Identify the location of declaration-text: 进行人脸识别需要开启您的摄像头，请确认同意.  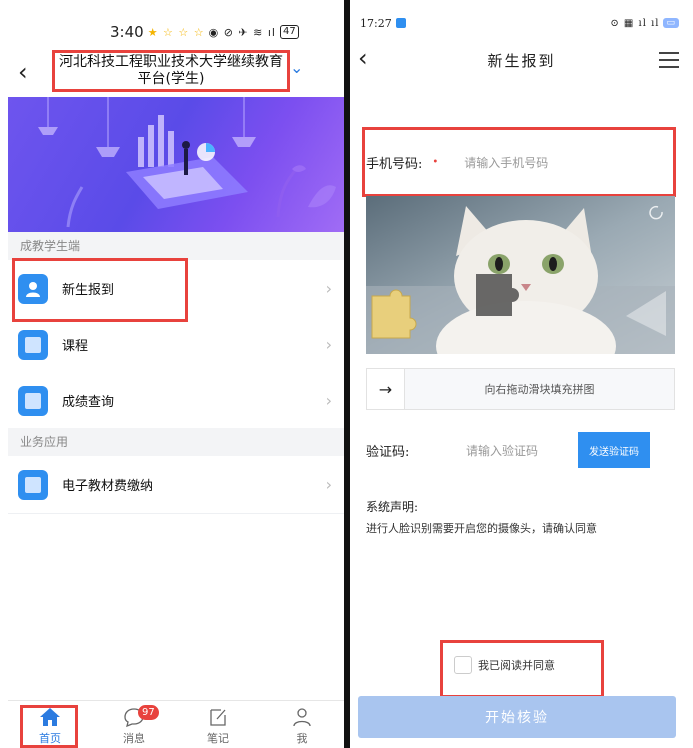
(481, 528).